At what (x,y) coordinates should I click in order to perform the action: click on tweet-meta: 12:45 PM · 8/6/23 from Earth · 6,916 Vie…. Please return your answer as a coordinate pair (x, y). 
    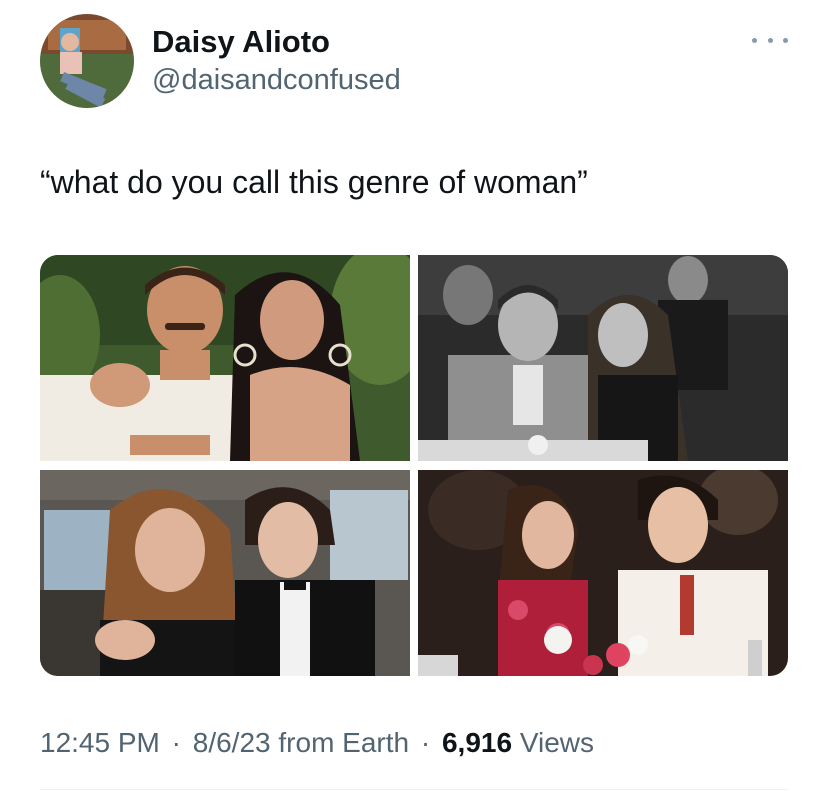
    Looking at the image, I should click on (317, 743).